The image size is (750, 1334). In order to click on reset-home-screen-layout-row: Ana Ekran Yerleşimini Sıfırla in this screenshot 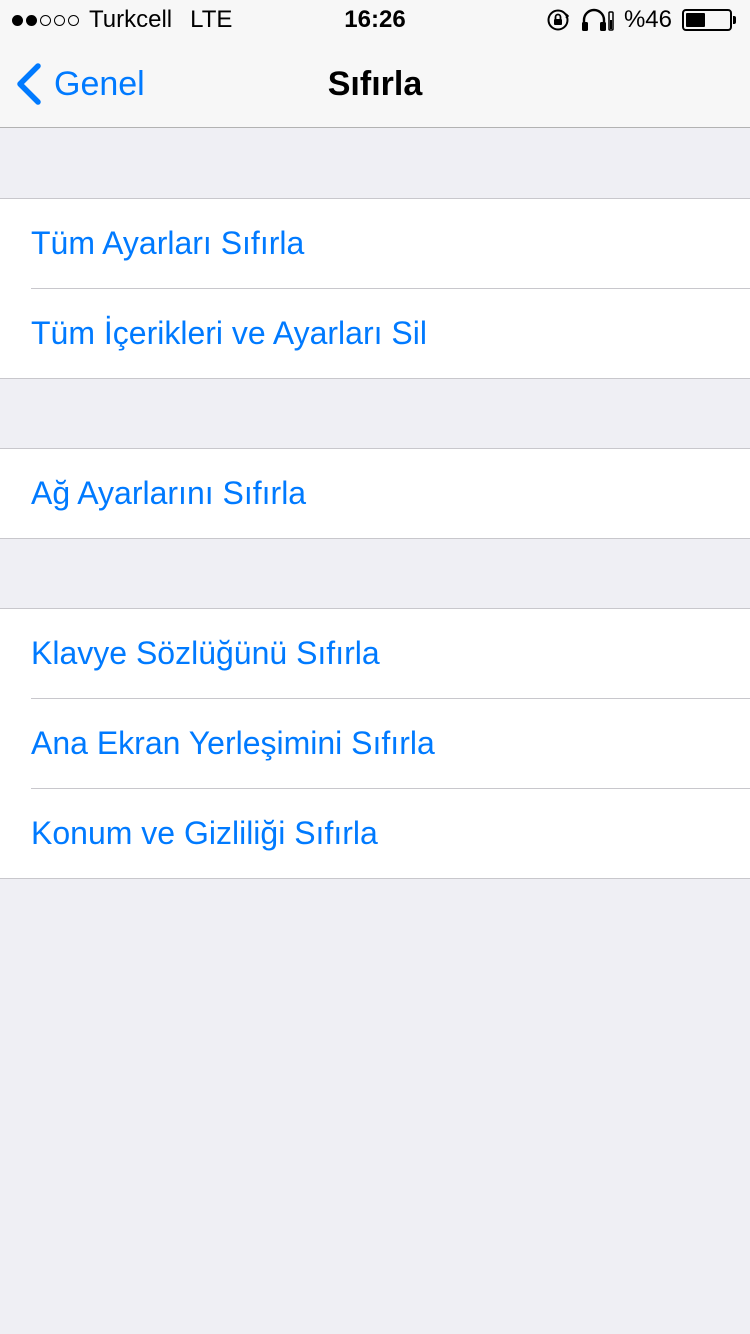, I will do `click(375, 743)`.